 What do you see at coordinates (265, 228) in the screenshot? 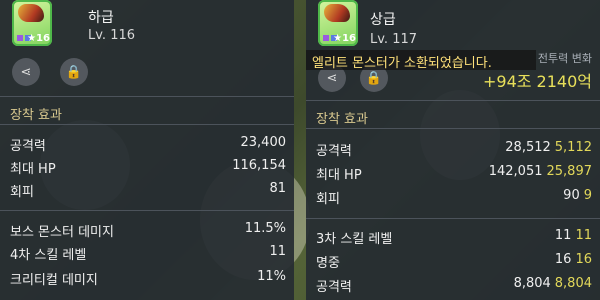
I see `stat-value: 11.5%` at bounding box center [265, 228].